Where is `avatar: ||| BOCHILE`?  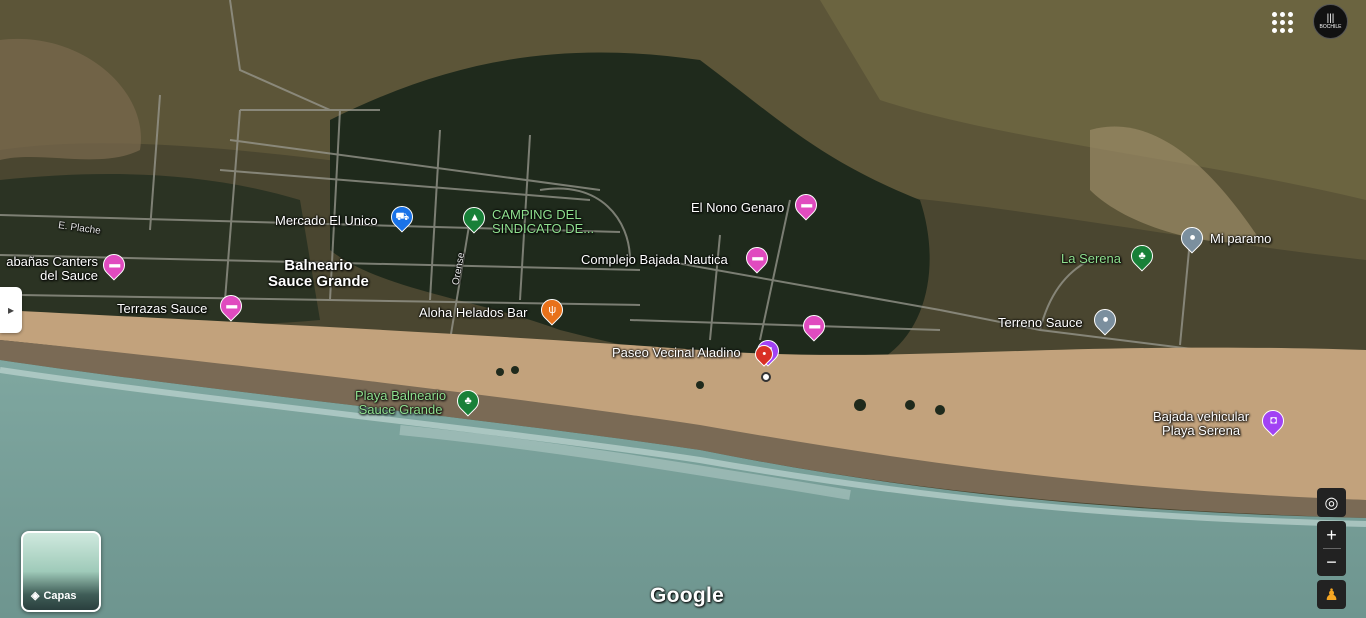
avatar: ||| BOCHILE is located at coordinates (1330, 21).